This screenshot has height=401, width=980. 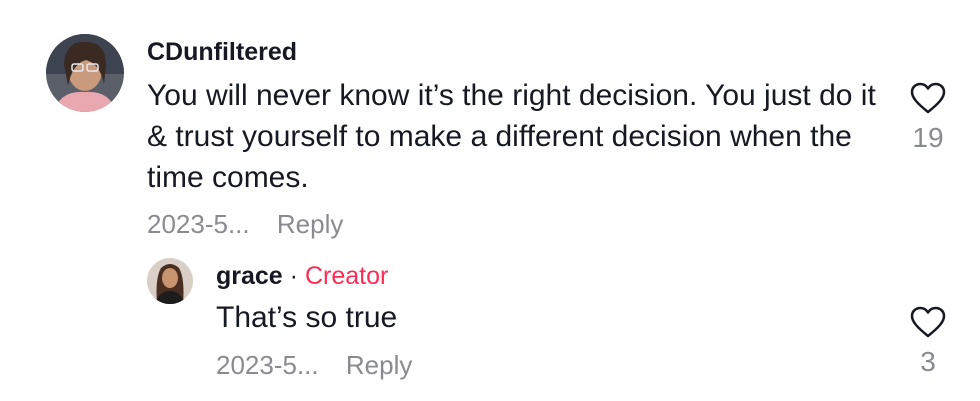 What do you see at coordinates (307, 317) in the screenshot?
I see `reply-text: That’s so true` at bounding box center [307, 317].